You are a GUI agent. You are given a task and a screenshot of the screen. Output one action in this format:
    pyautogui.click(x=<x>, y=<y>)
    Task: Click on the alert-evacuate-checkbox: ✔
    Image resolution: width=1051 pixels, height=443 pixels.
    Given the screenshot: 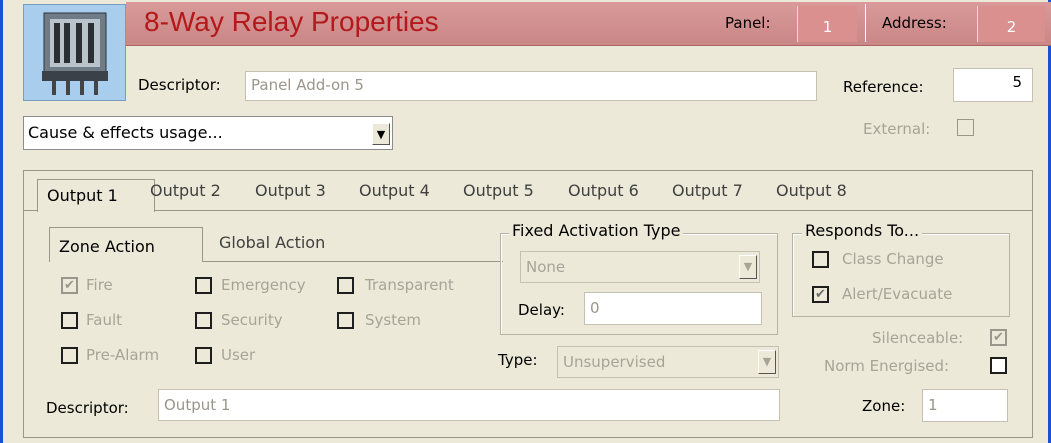 What is the action you would take?
    pyautogui.click(x=820, y=294)
    